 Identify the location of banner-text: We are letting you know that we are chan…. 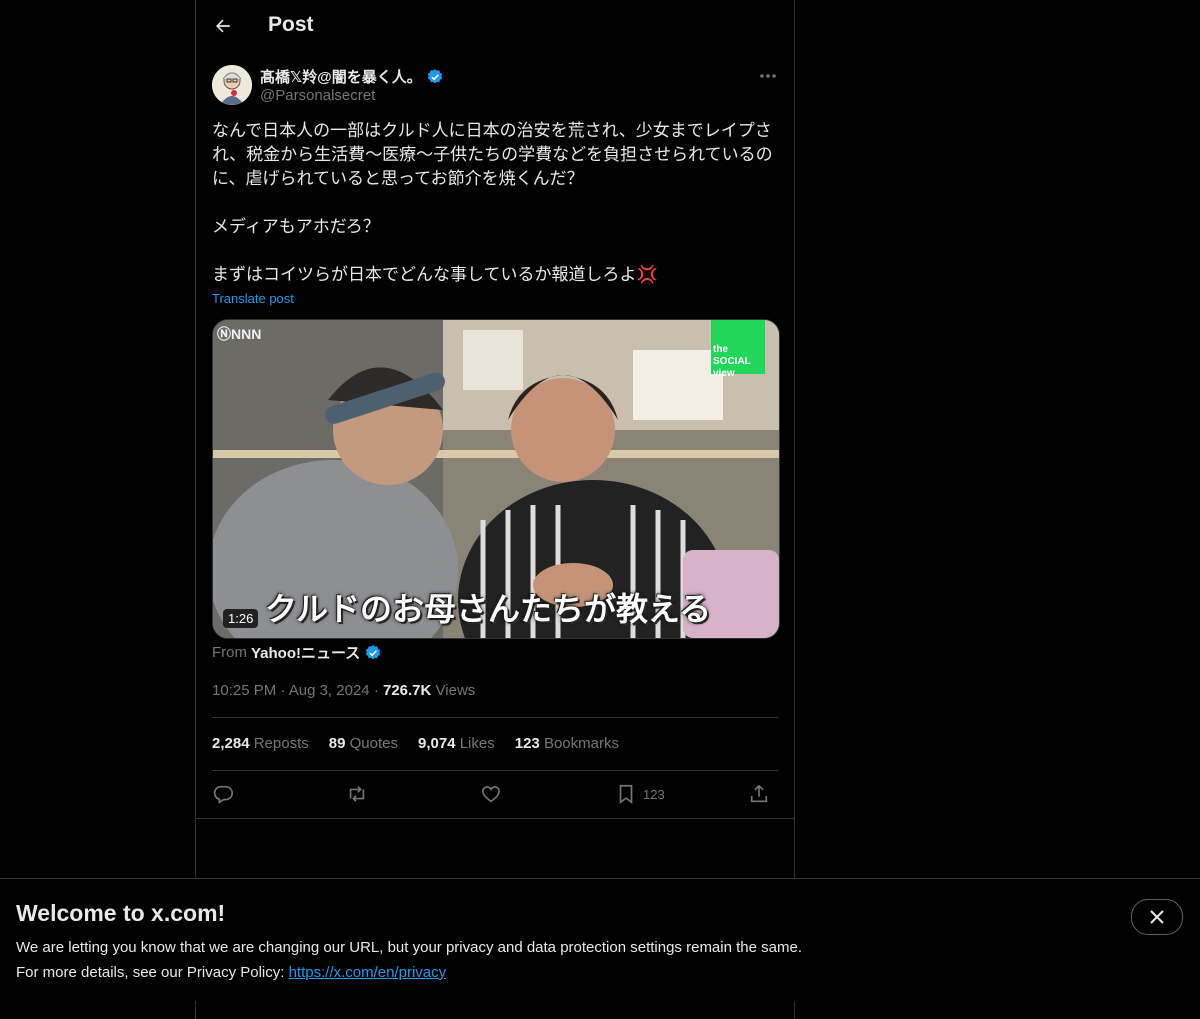
(409, 960).